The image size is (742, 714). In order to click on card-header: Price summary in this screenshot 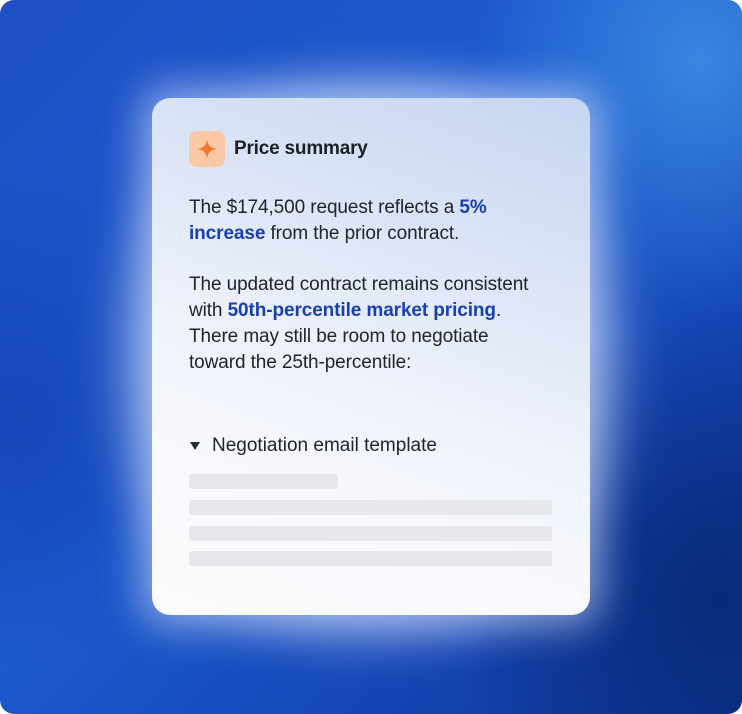, I will do `click(278, 149)`.